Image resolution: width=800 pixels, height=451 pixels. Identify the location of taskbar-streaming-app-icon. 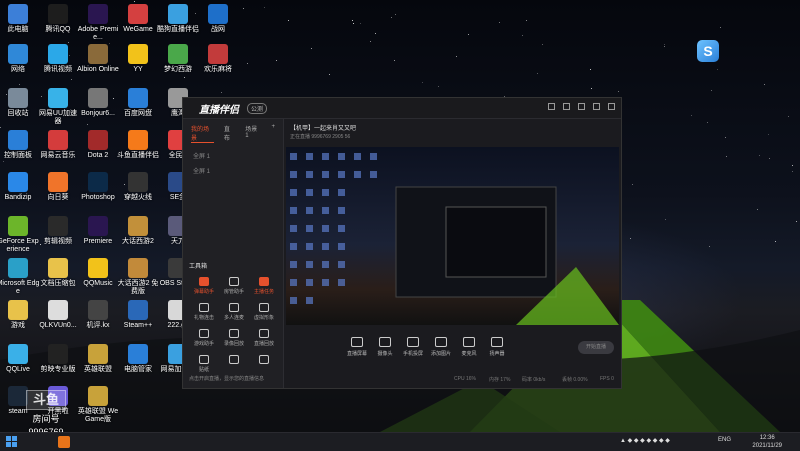
(64, 442).